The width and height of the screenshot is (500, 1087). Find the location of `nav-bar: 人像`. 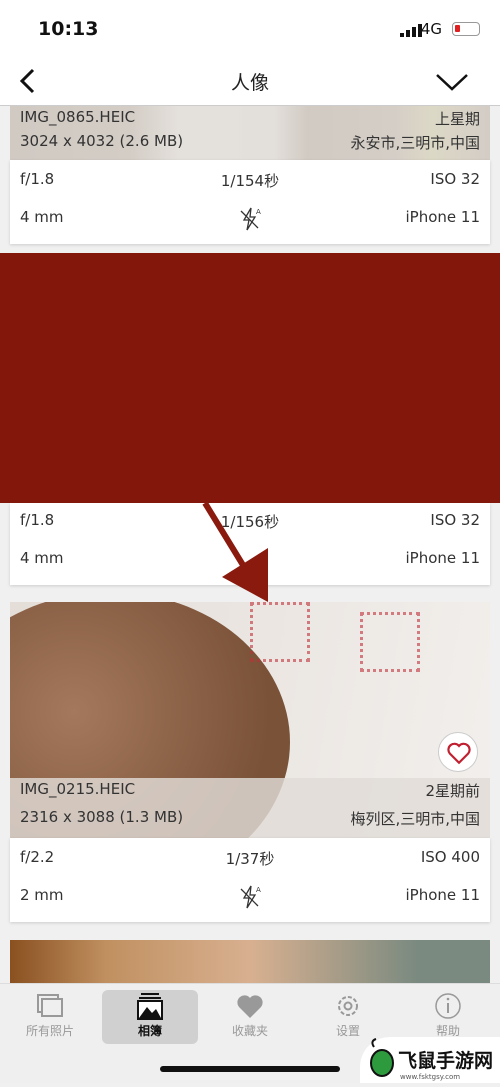

nav-bar: 人像 is located at coordinates (250, 82).